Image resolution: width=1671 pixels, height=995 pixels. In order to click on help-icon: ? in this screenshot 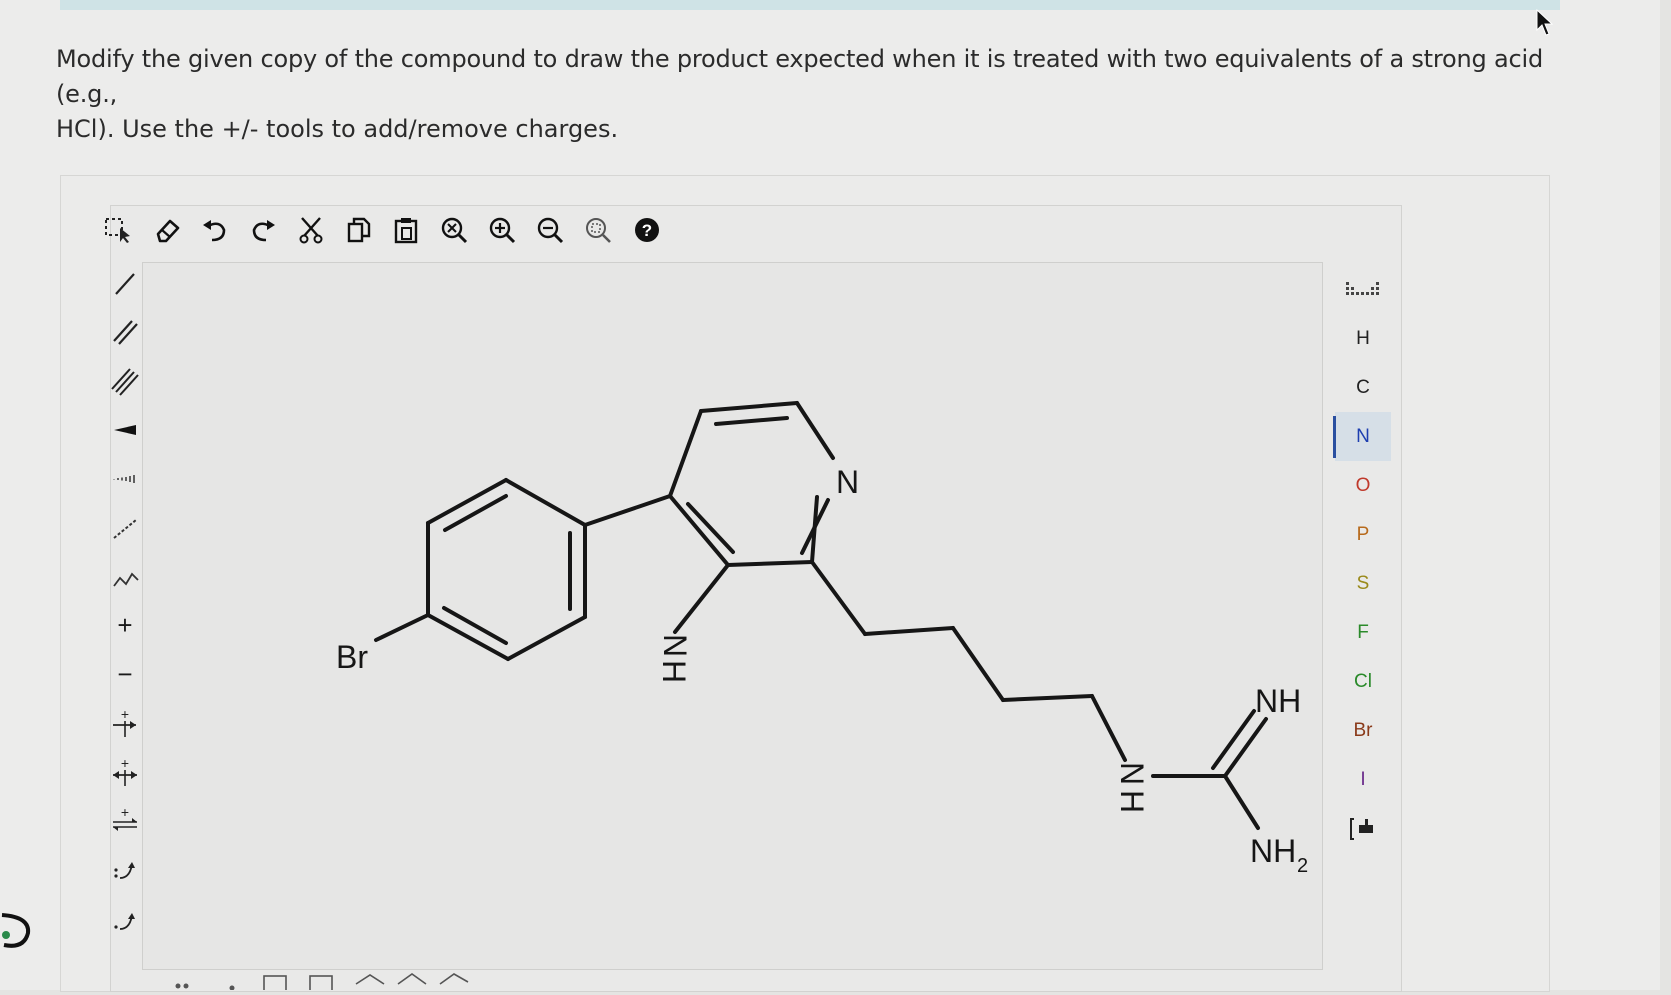, I will do `click(647, 230)`.